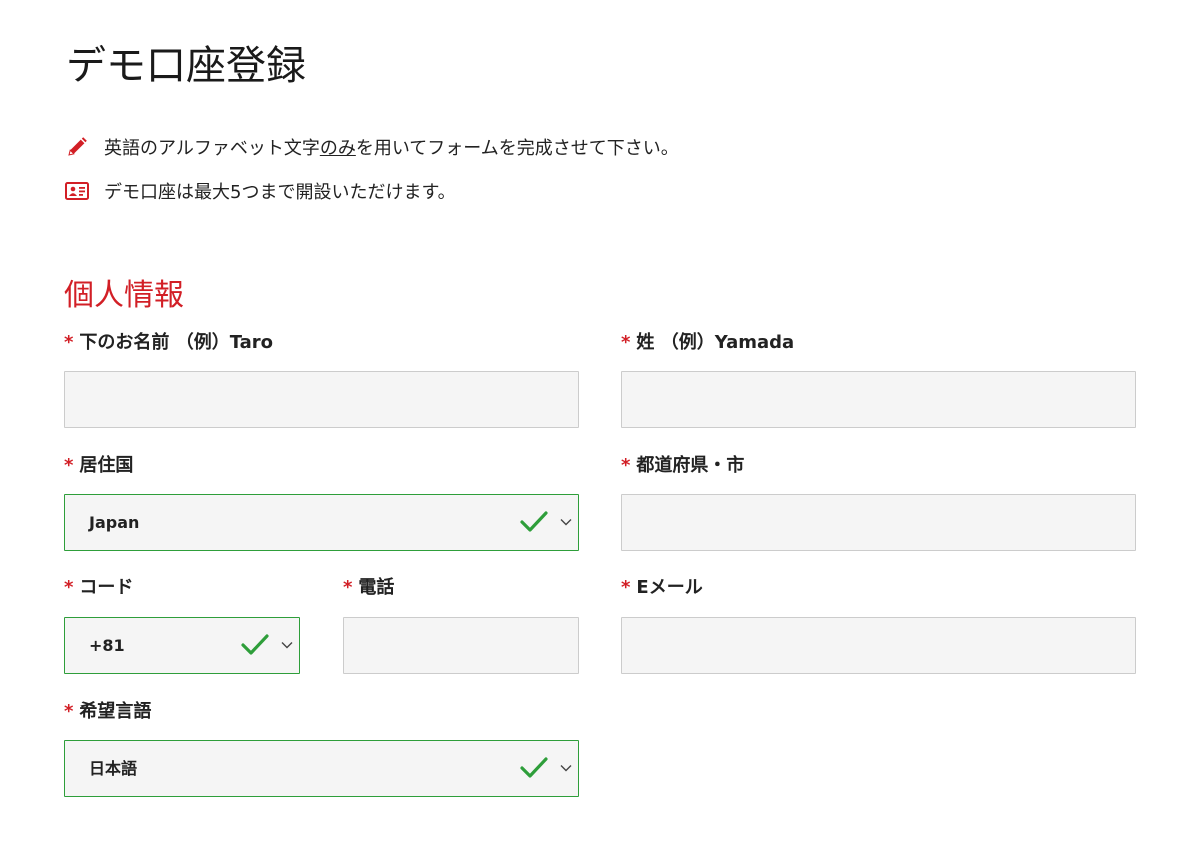 The width and height of the screenshot is (1200, 850). What do you see at coordinates (113, 768) in the screenshot?
I see `preferred-language-value: 日本語` at bounding box center [113, 768].